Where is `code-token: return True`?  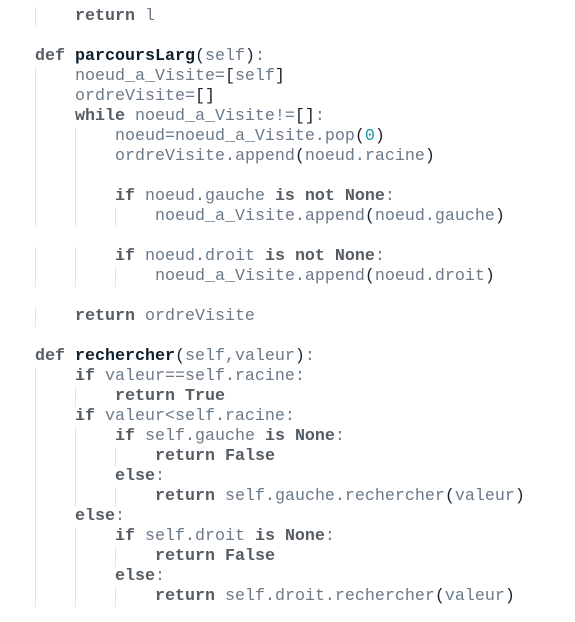
code-token: return True is located at coordinates (170, 396).